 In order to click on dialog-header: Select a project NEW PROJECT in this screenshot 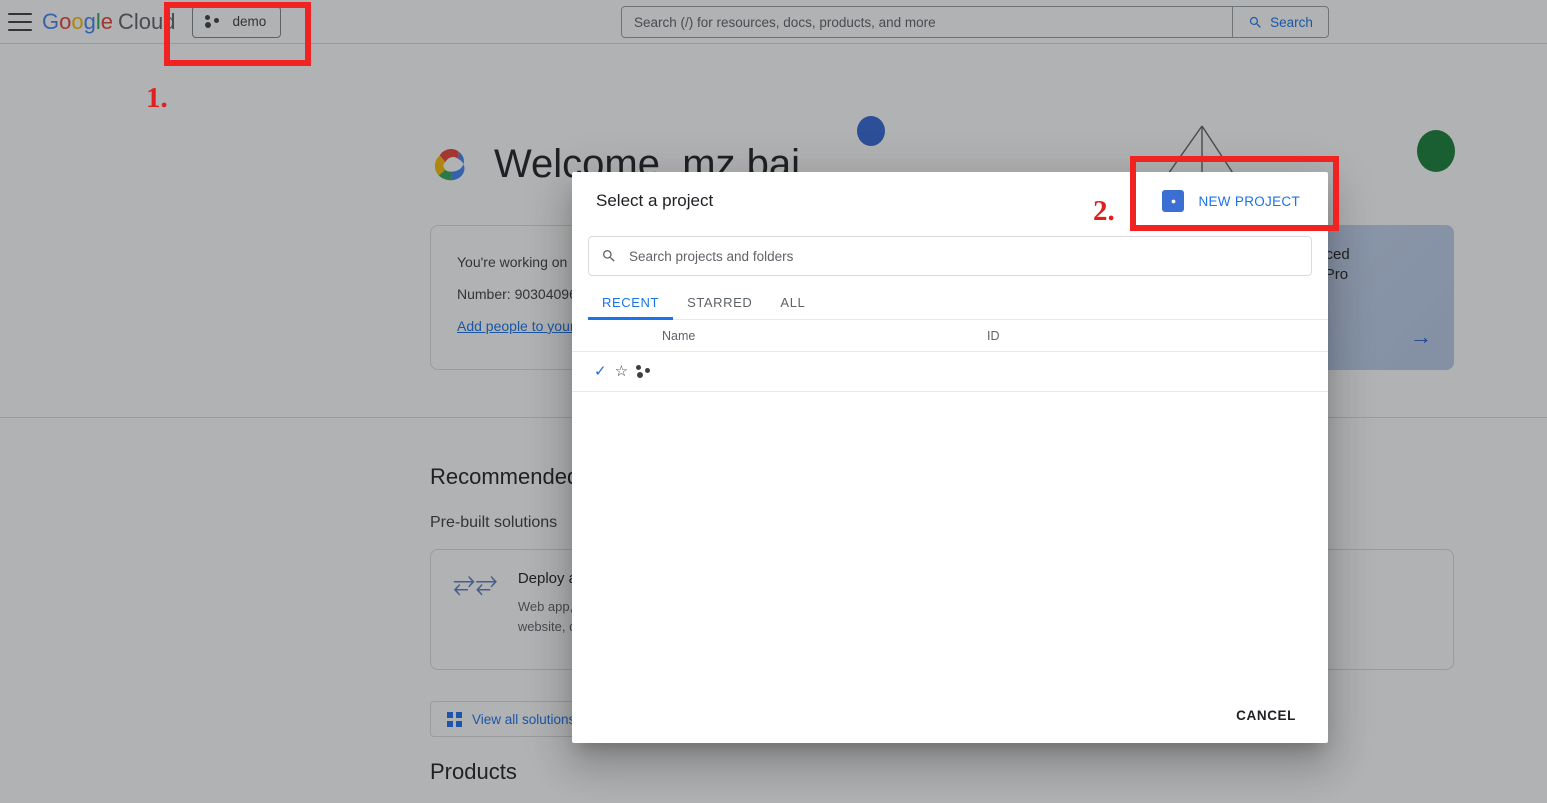, I will do `click(950, 201)`.